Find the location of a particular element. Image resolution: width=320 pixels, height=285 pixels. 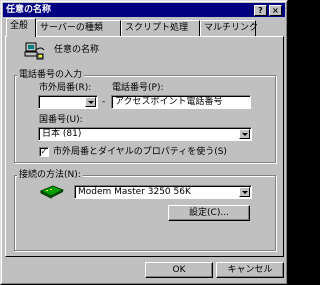

modem-select: Modem Master 3250 56K is located at coordinates (163, 192).